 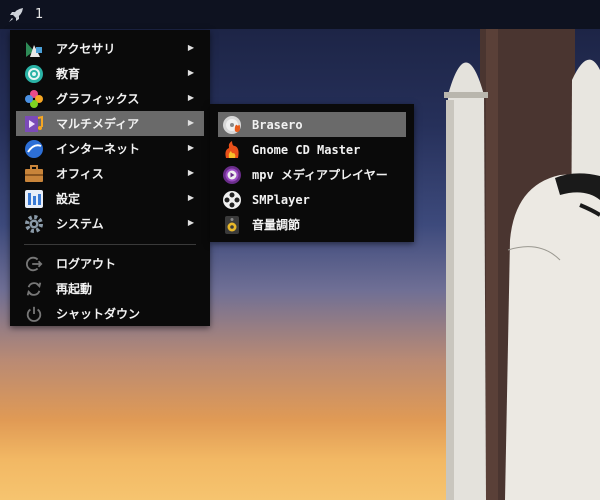 I want to click on submenu-item-mpv: mpv メディアプレイヤー, so click(x=312, y=174).